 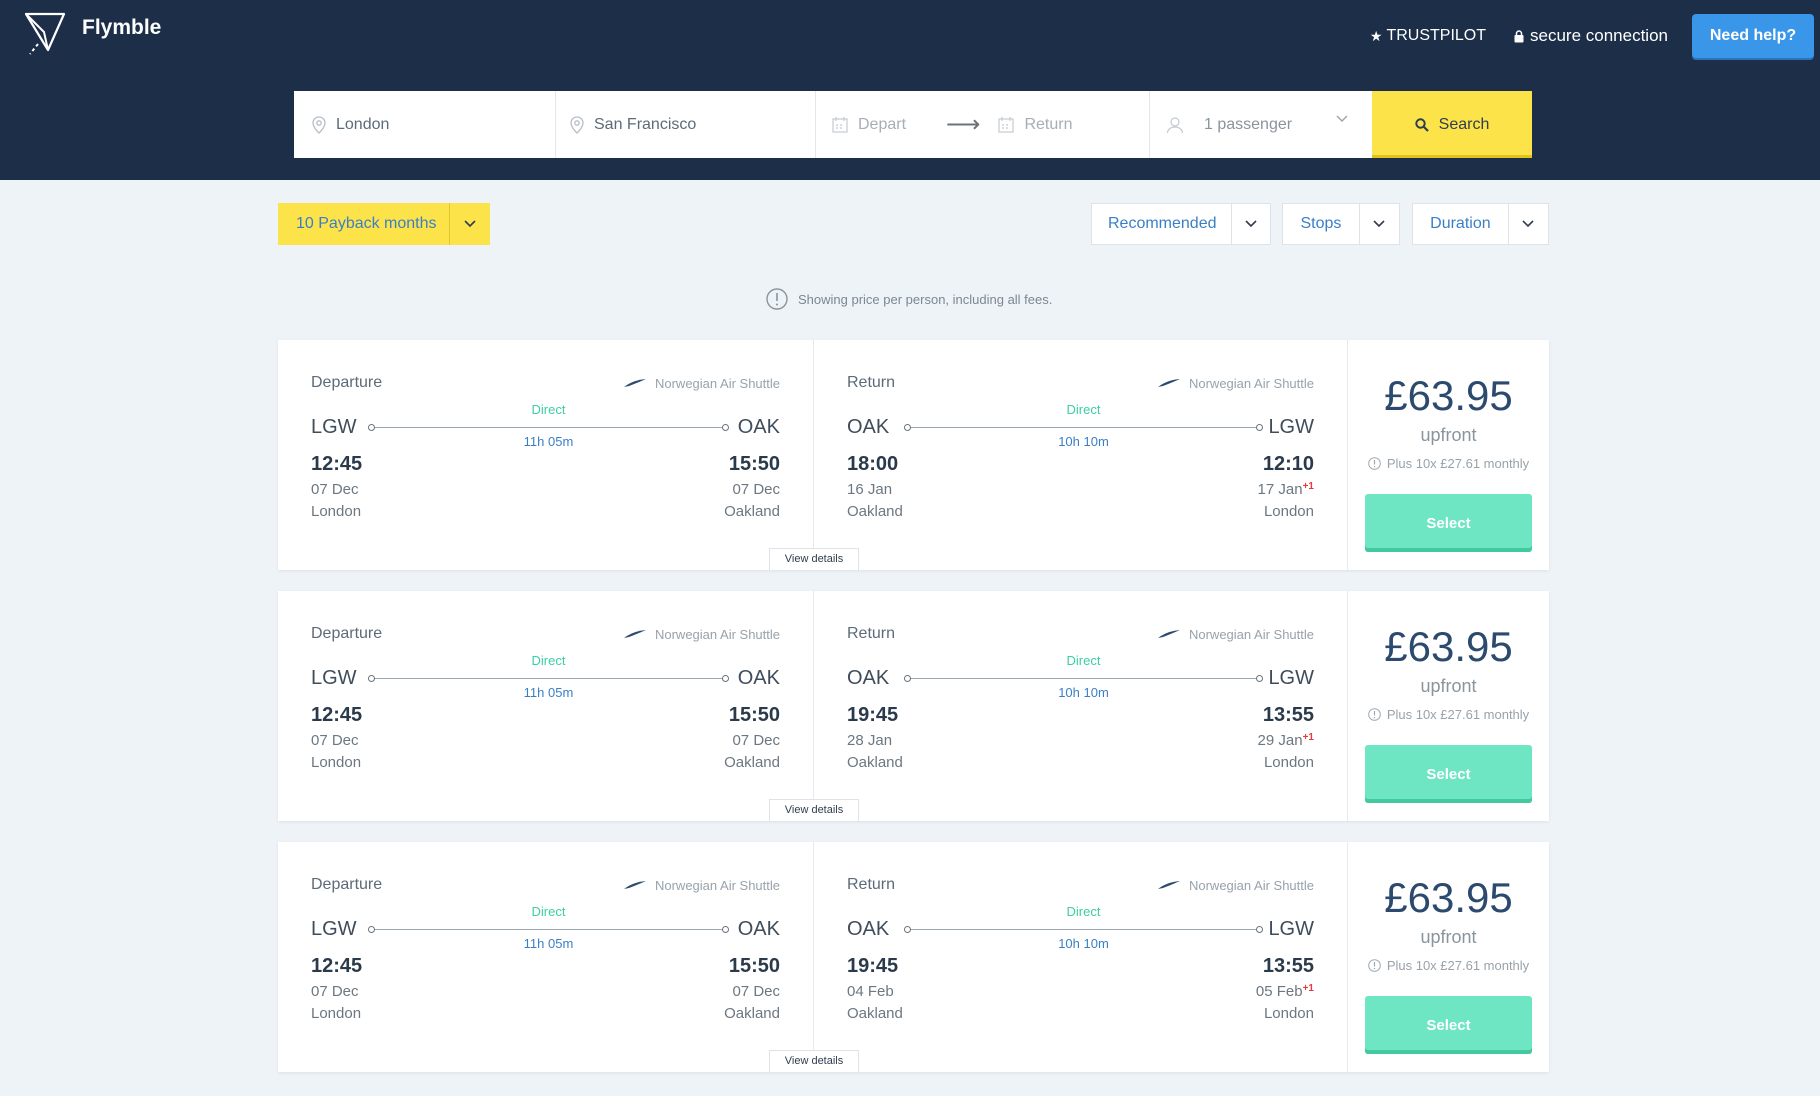 What do you see at coordinates (1162, 224) in the screenshot?
I see `sort-label: Recommended` at bounding box center [1162, 224].